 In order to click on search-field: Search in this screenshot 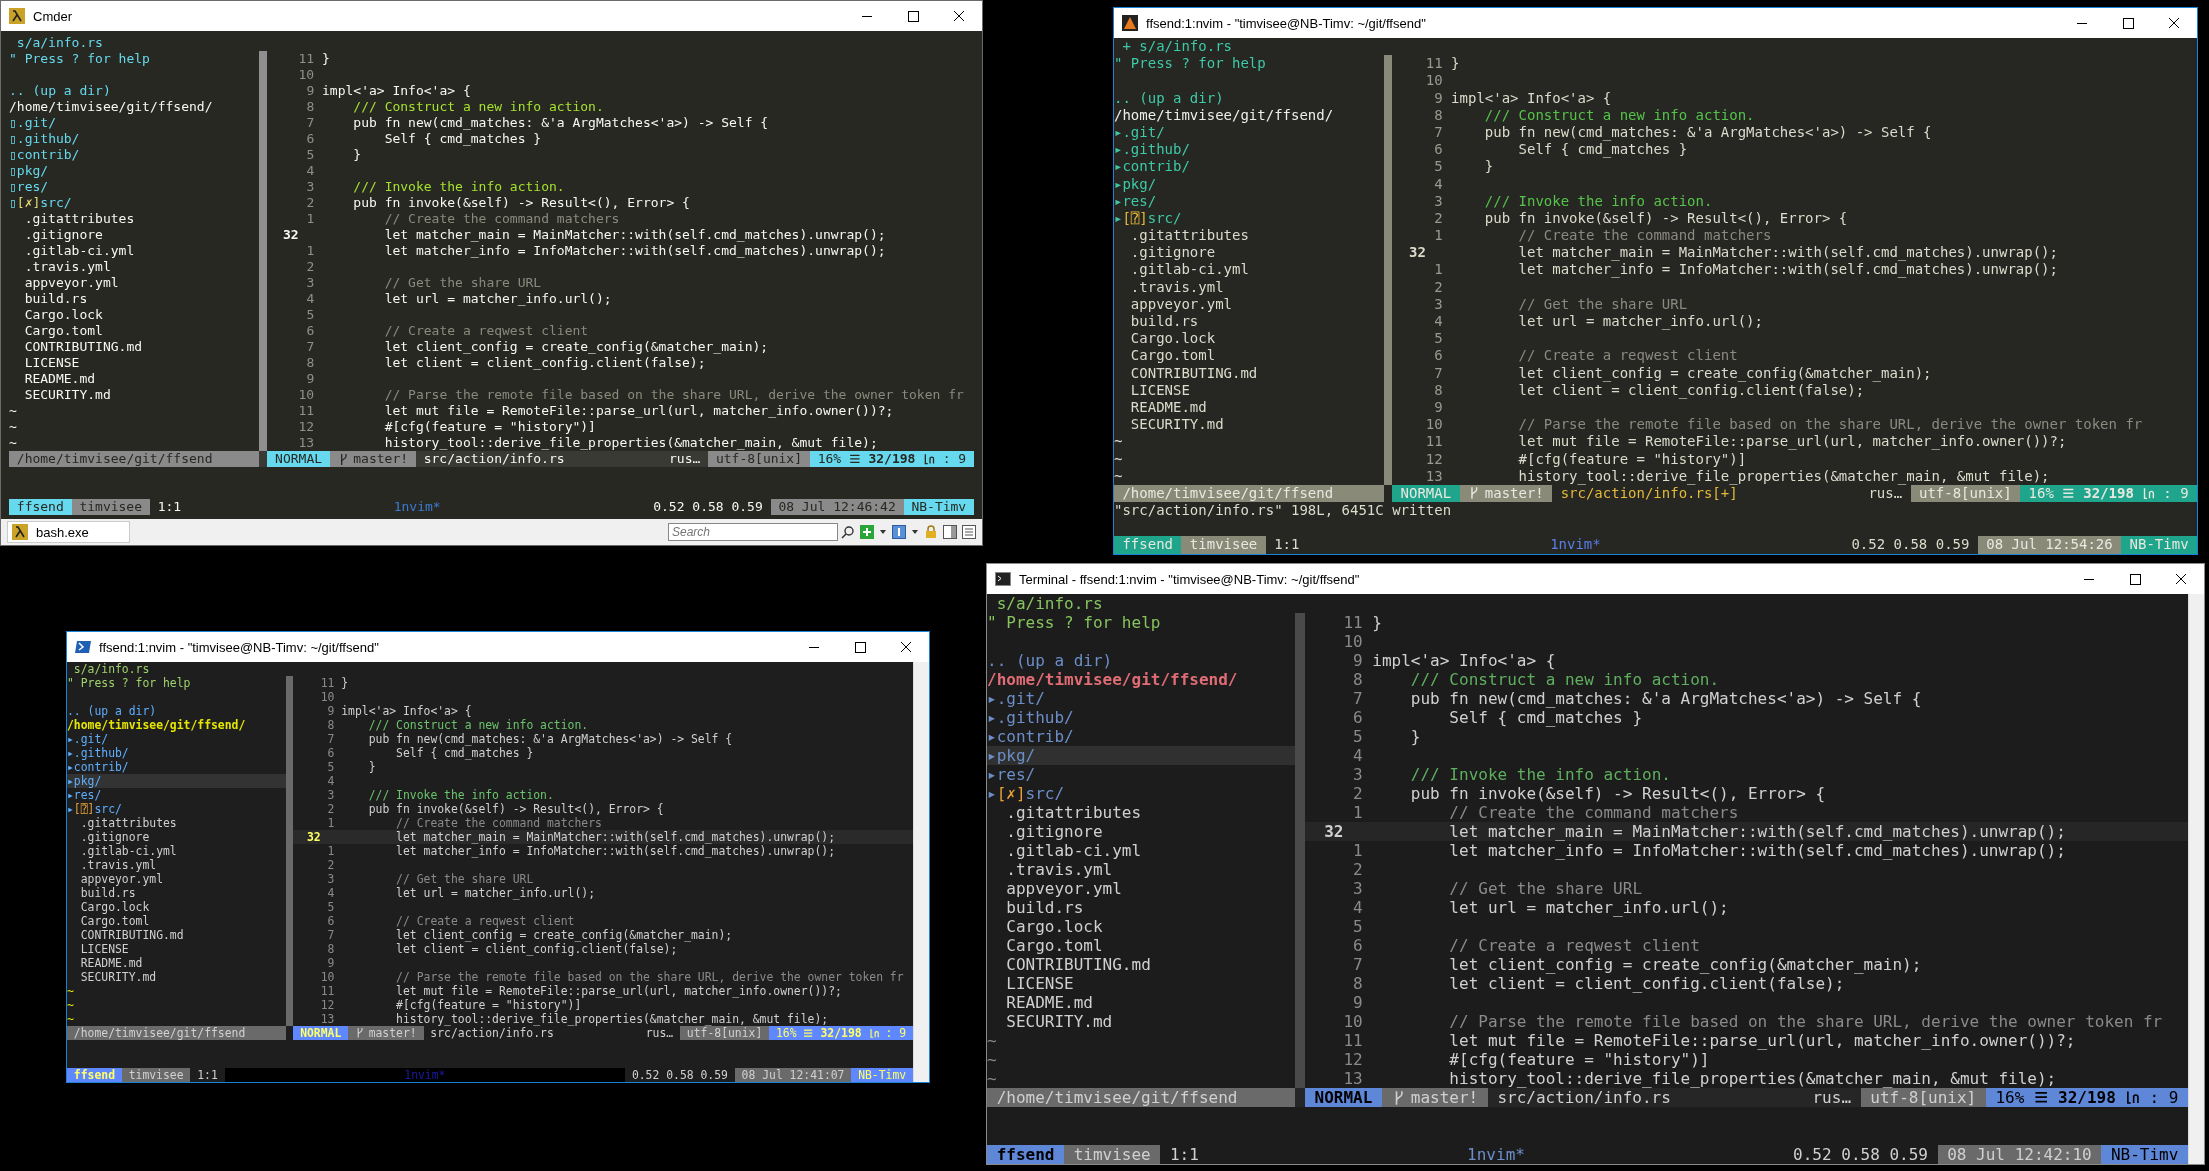, I will do `click(753, 532)`.